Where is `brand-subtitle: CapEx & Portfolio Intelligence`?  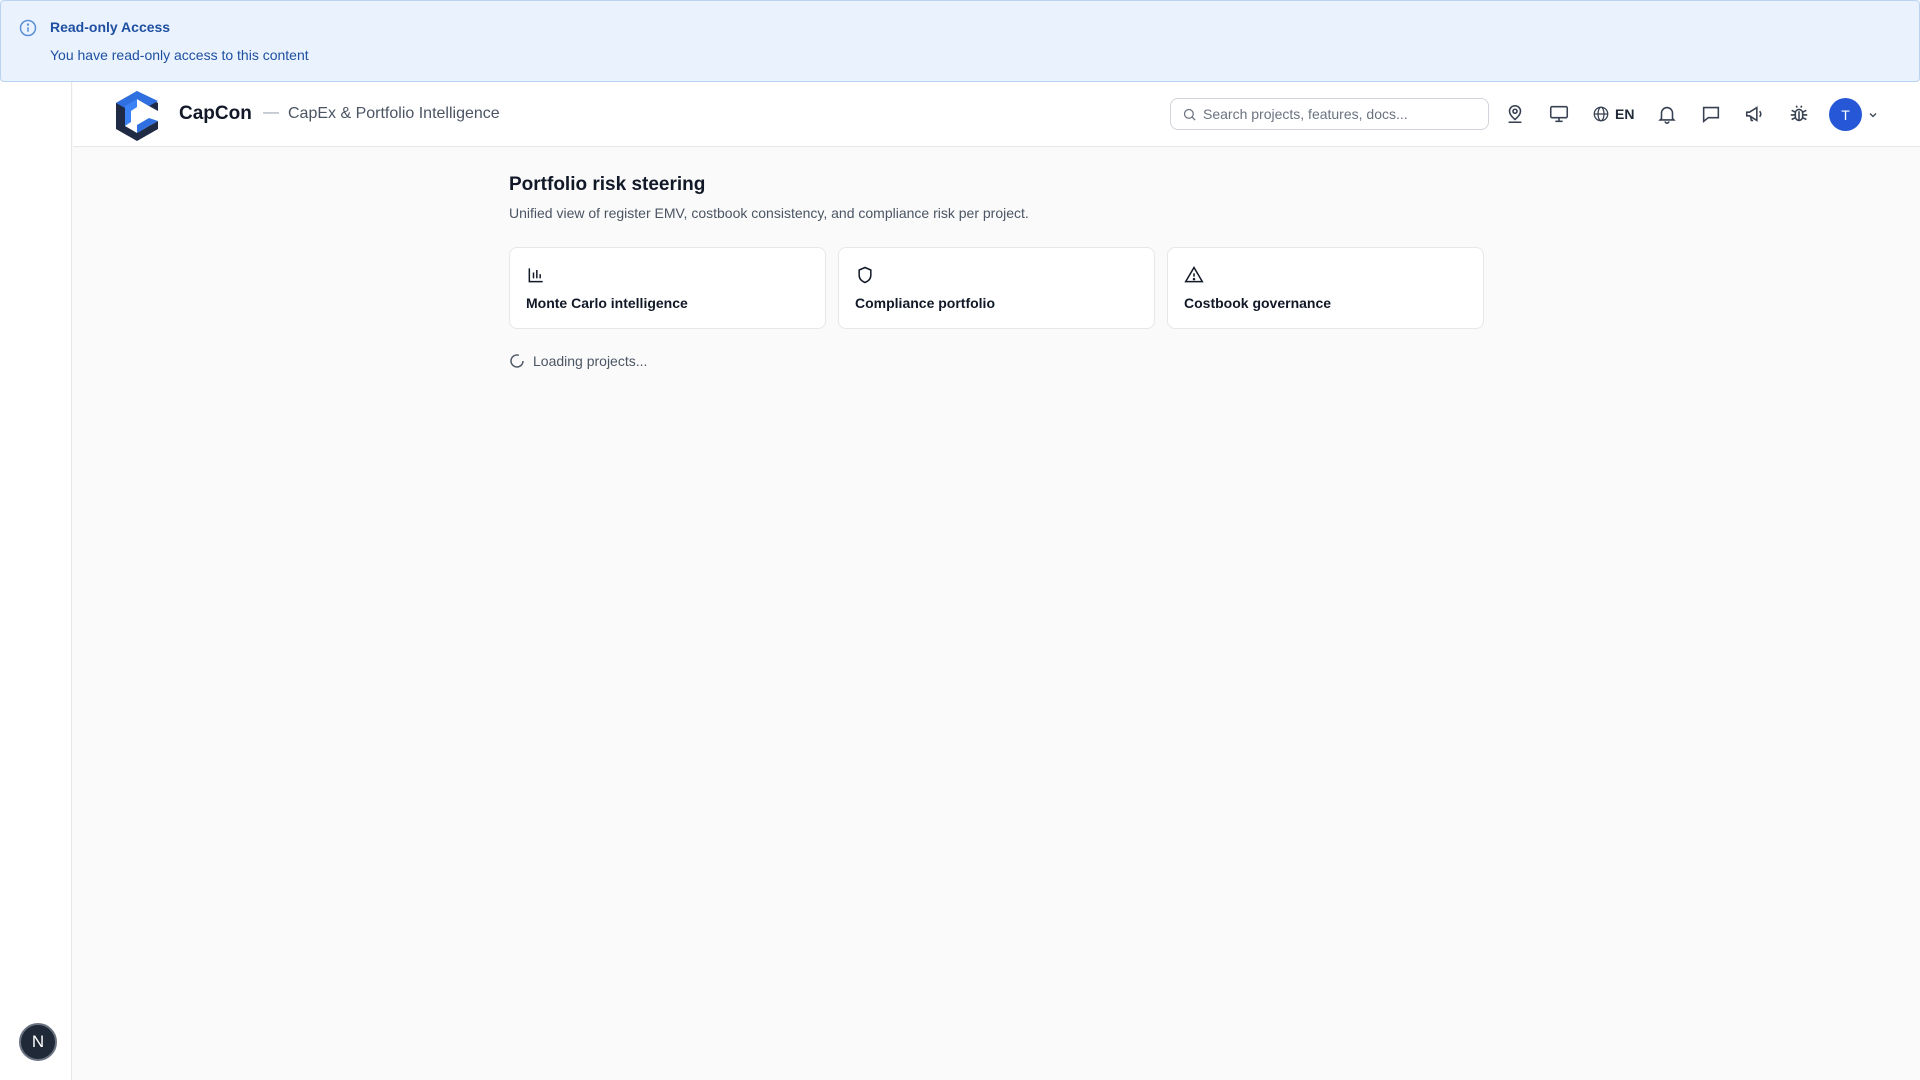 brand-subtitle: CapEx & Portfolio Intelligence is located at coordinates (394, 113).